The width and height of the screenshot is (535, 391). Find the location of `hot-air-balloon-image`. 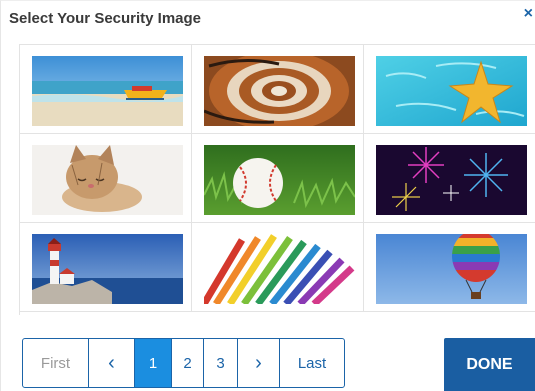

hot-air-balloon-image is located at coordinates (451, 269).